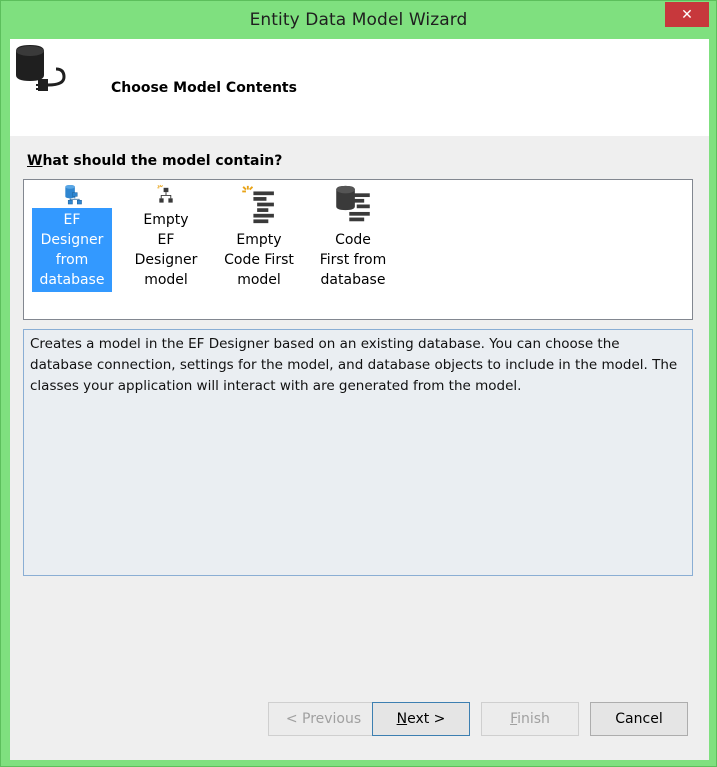 Image resolution: width=717 pixels, height=767 pixels. I want to click on next-accesskey: N, so click(402, 719).